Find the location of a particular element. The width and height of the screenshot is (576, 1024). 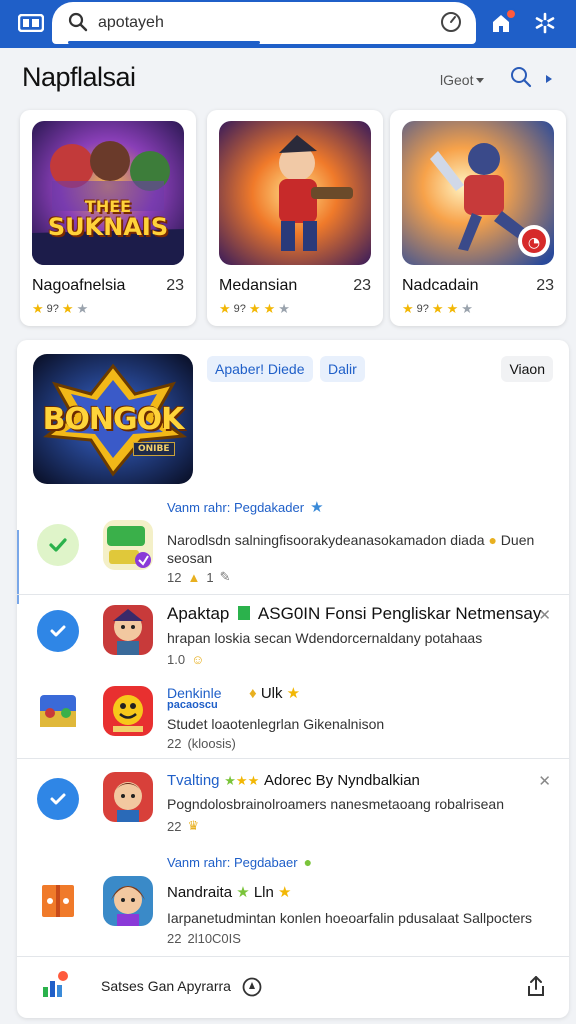

sort-dropdown: lGeot is located at coordinates (462, 80).